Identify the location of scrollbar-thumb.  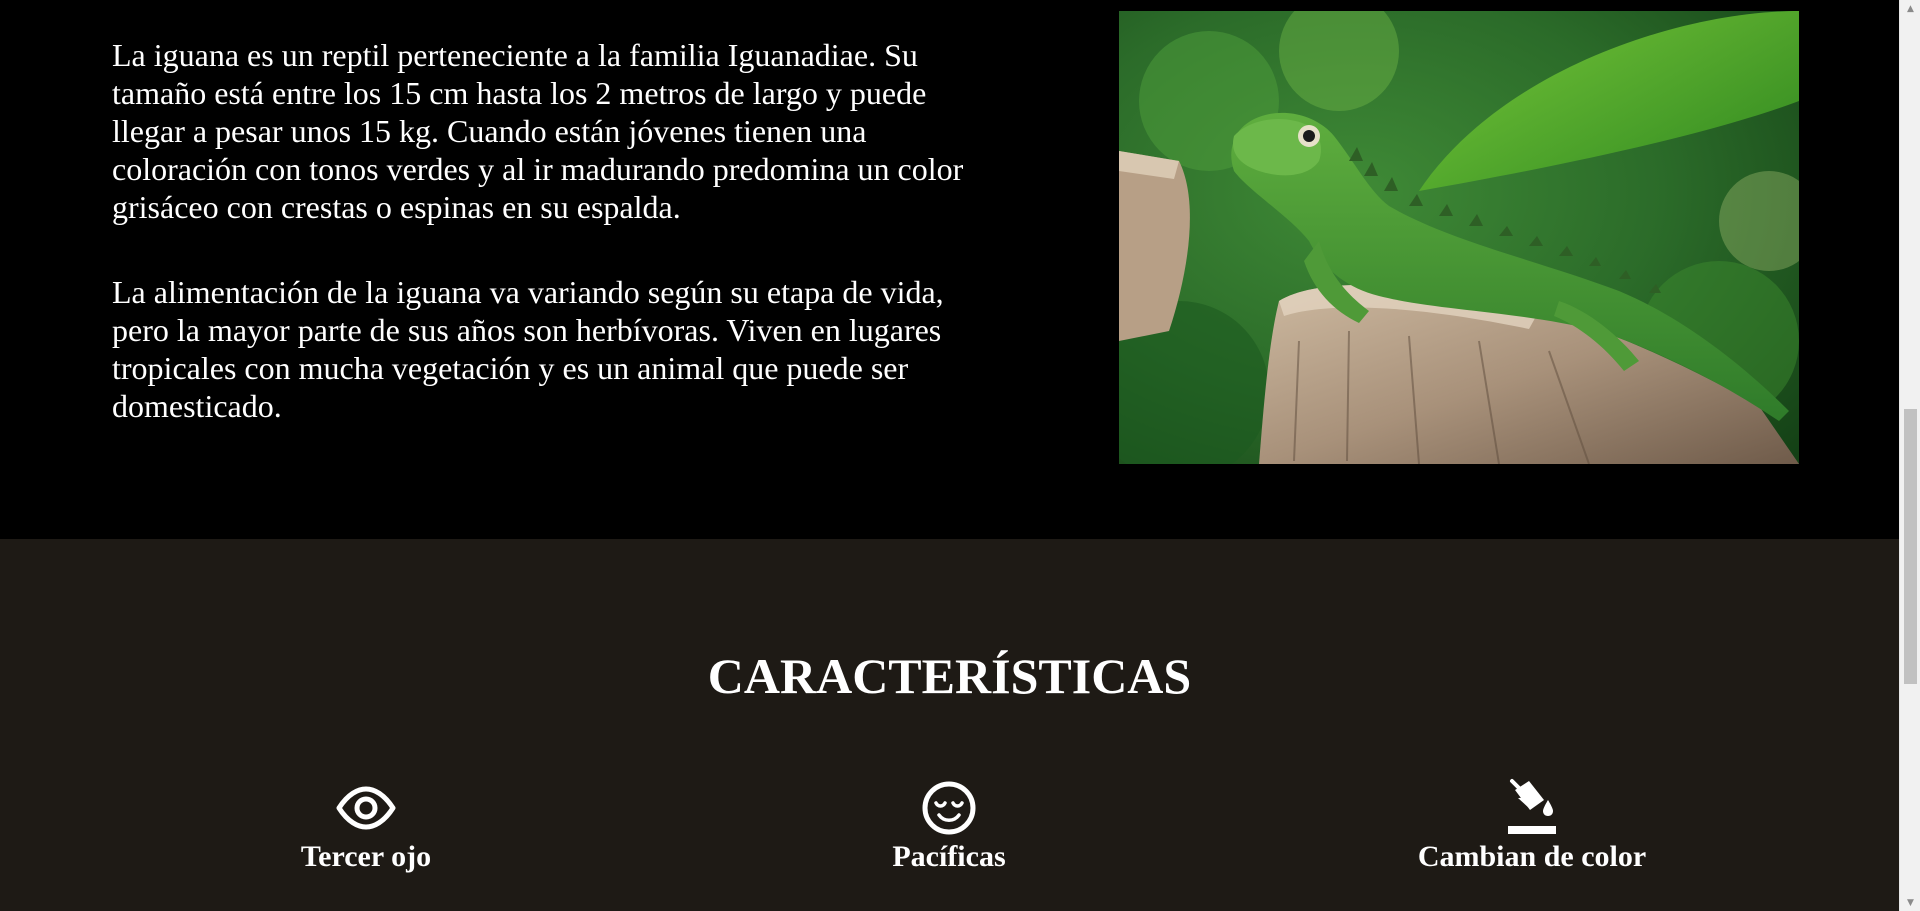
(1910, 546).